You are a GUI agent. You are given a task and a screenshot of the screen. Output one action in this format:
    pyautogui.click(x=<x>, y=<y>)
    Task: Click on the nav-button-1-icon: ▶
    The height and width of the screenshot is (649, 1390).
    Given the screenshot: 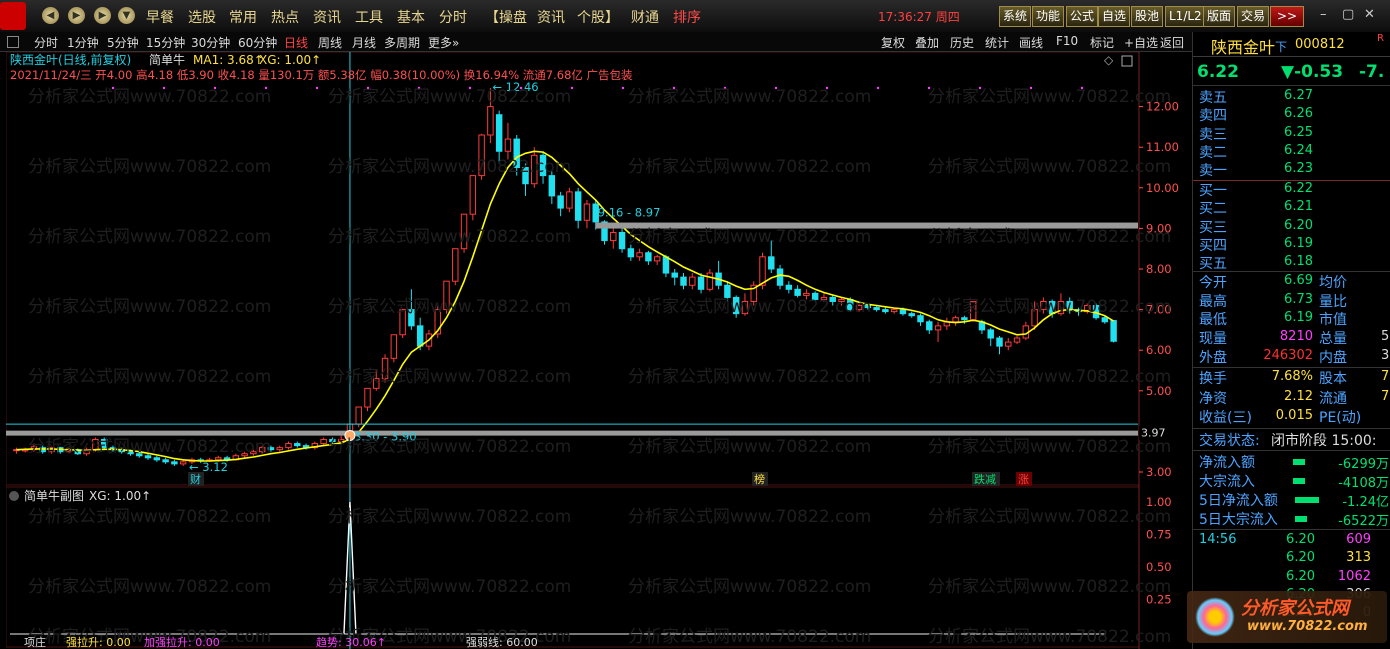 What is the action you would take?
    pyautogui.click(x=76, y=15)
    